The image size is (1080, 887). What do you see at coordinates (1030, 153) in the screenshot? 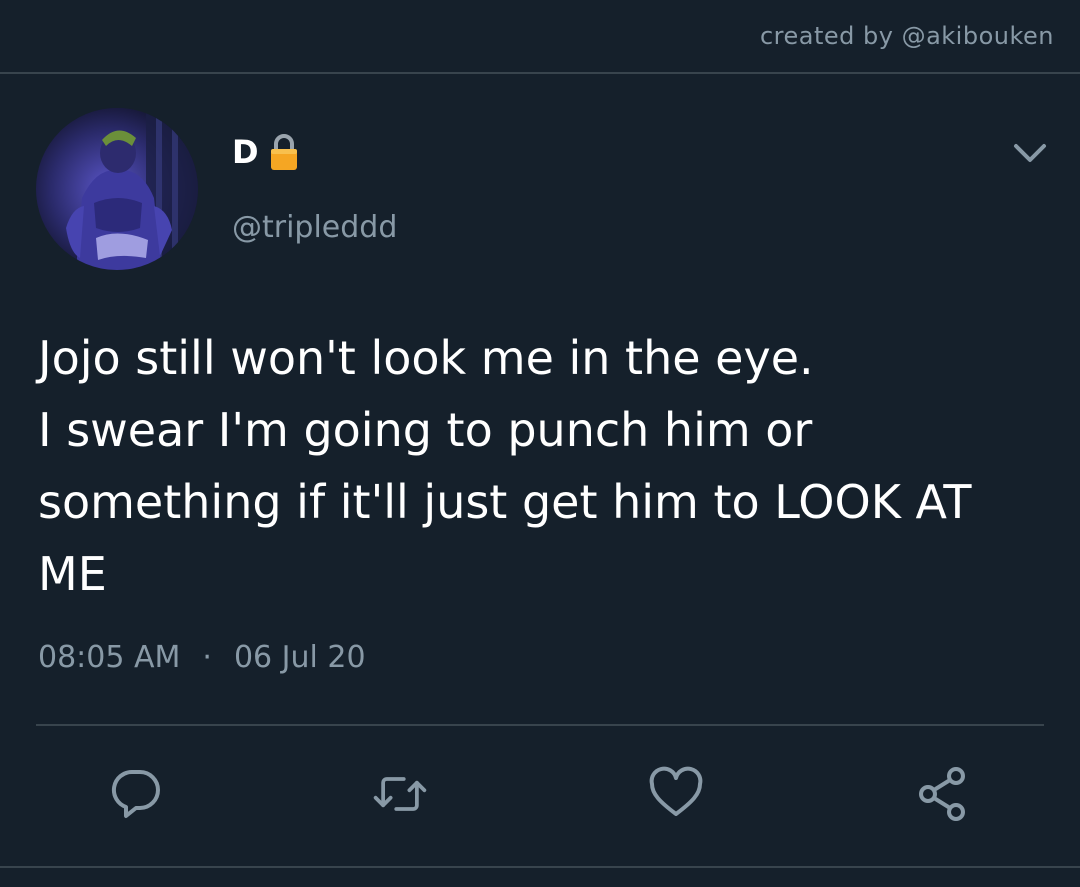
I see `chevron-down-icon` at bounding box center [1030, 153].